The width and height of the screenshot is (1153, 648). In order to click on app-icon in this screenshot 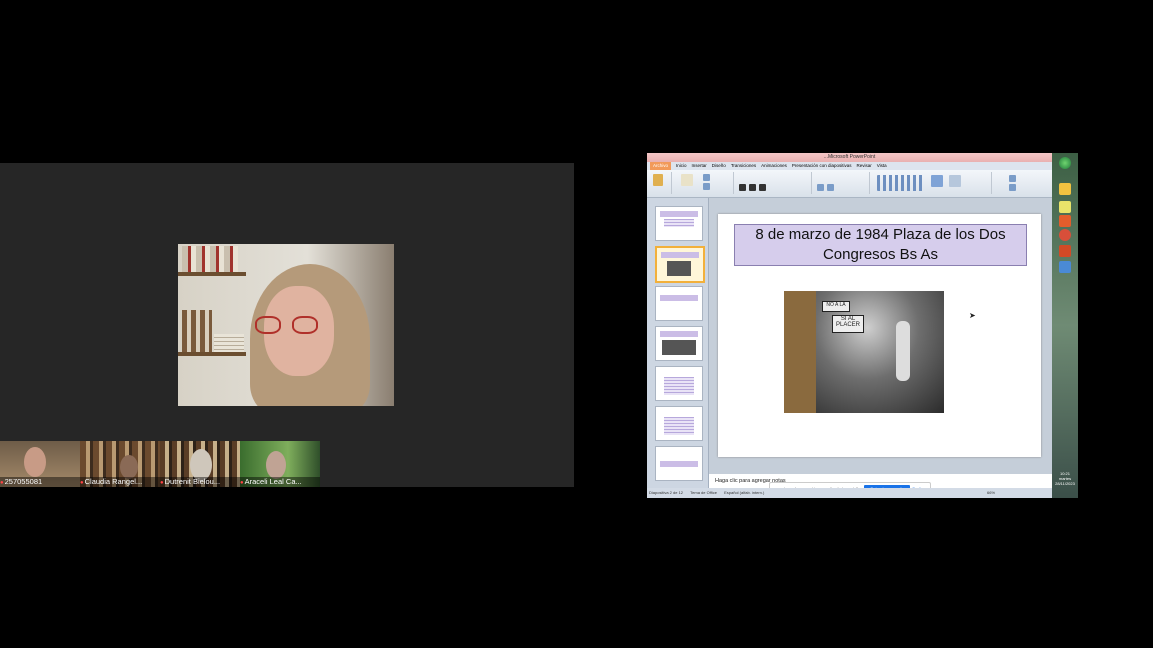, I will do `click(1065, 267)`.